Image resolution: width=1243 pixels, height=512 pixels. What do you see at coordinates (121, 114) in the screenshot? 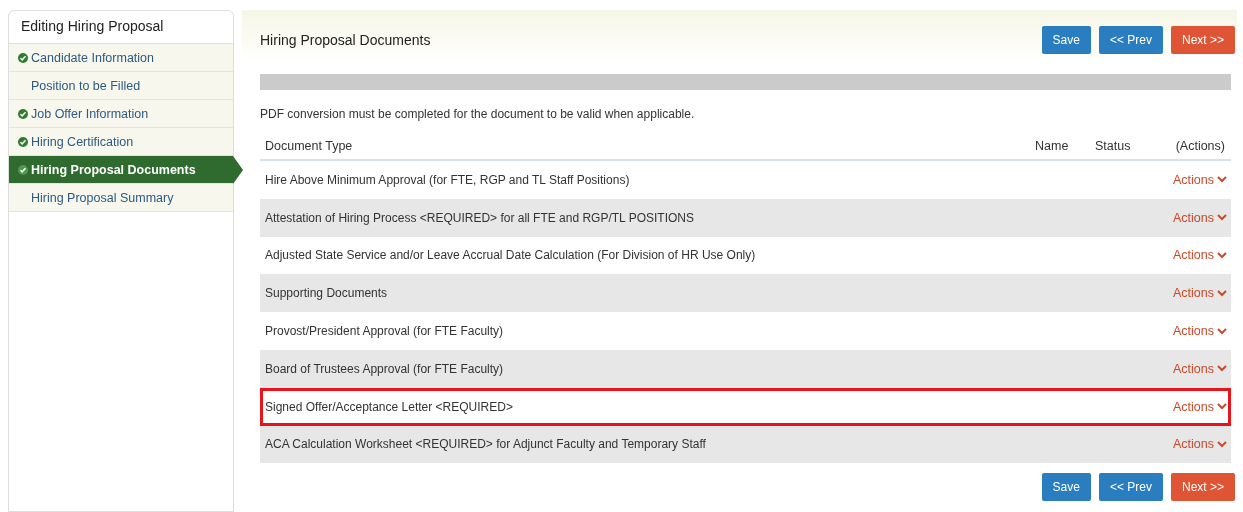
I see `sidebar-item: Job Offer Information` at bounding box center [121, 114].